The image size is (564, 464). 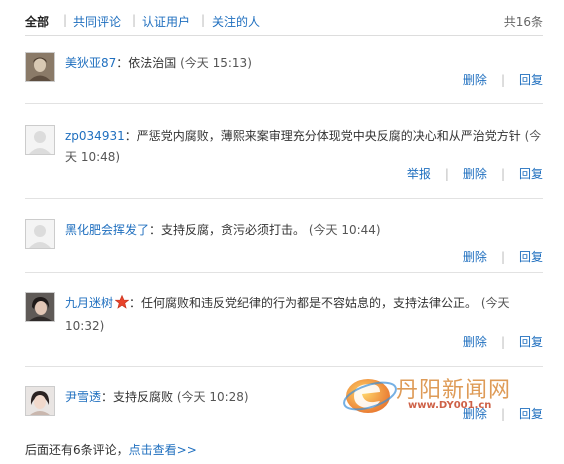 What do you see at coordinates (166, 21) in the screenshot?
I see `tab-verified-users: 认证用户` at bounding box center [166, 21].